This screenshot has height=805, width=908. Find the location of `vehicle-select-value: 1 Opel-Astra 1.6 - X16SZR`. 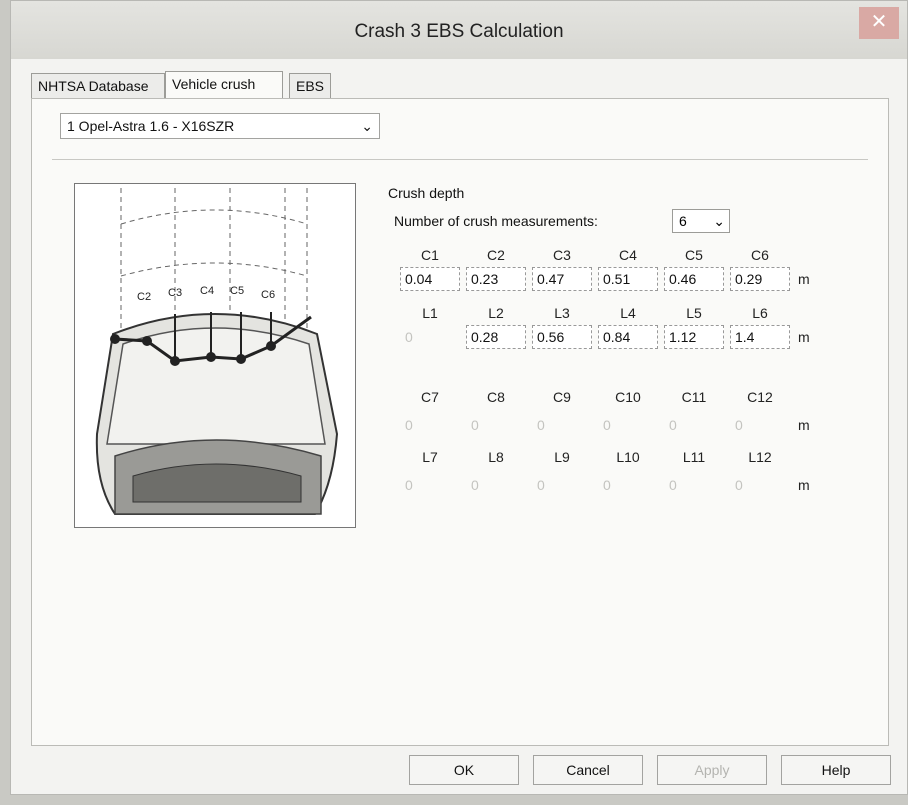

vehicle-select-value: 1 Opel-Astra 1.6 - X16SZR is located at coordinates (151, 126).